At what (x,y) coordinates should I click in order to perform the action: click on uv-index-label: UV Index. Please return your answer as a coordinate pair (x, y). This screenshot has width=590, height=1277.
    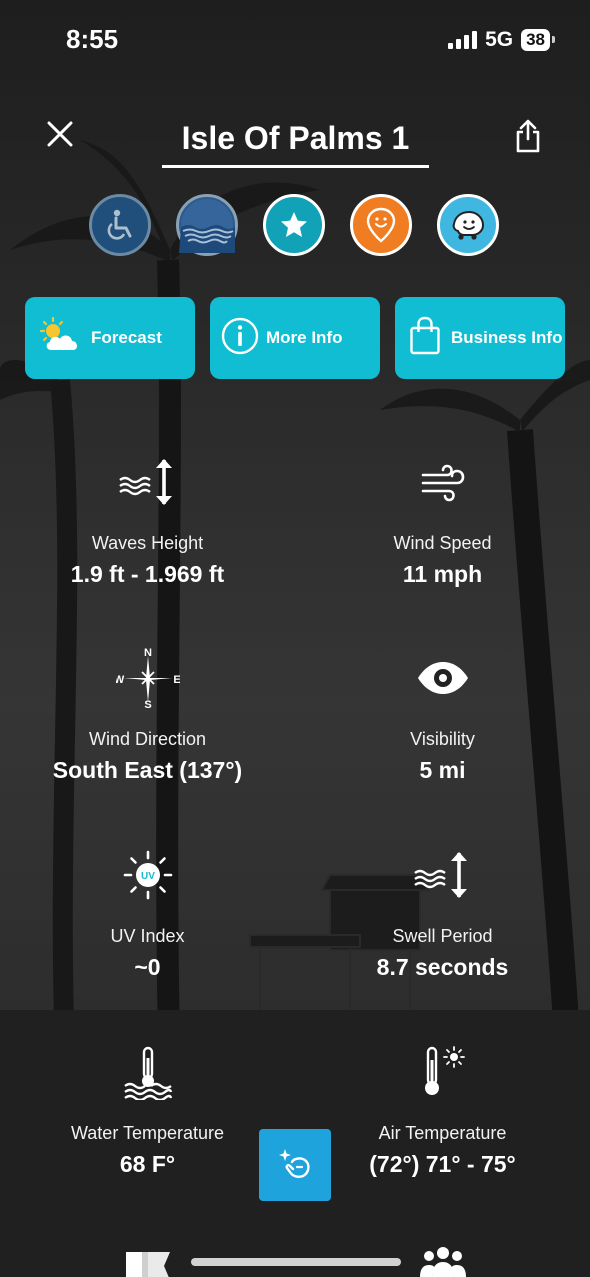
    Looking at the image, I should click on (147, 936).